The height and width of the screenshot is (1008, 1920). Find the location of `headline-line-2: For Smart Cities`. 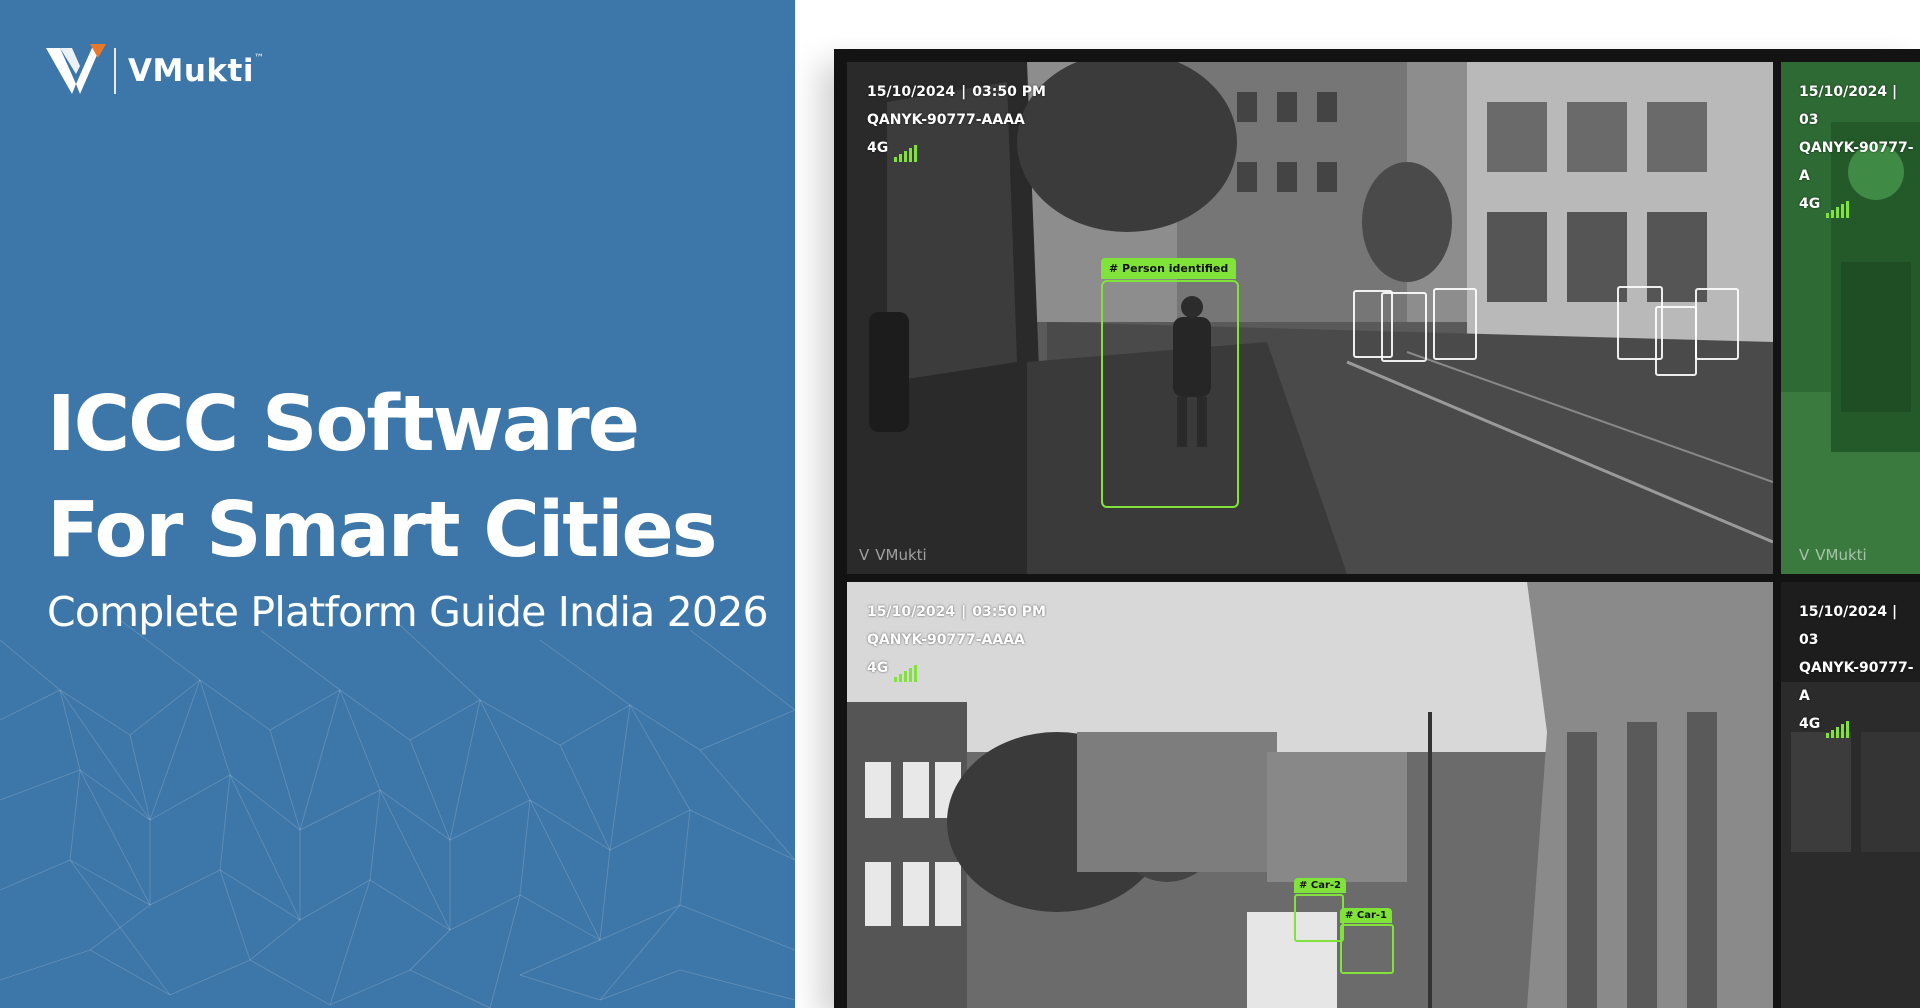

headline-line-2: For Smart Cities is located at coordinates (382, 530).